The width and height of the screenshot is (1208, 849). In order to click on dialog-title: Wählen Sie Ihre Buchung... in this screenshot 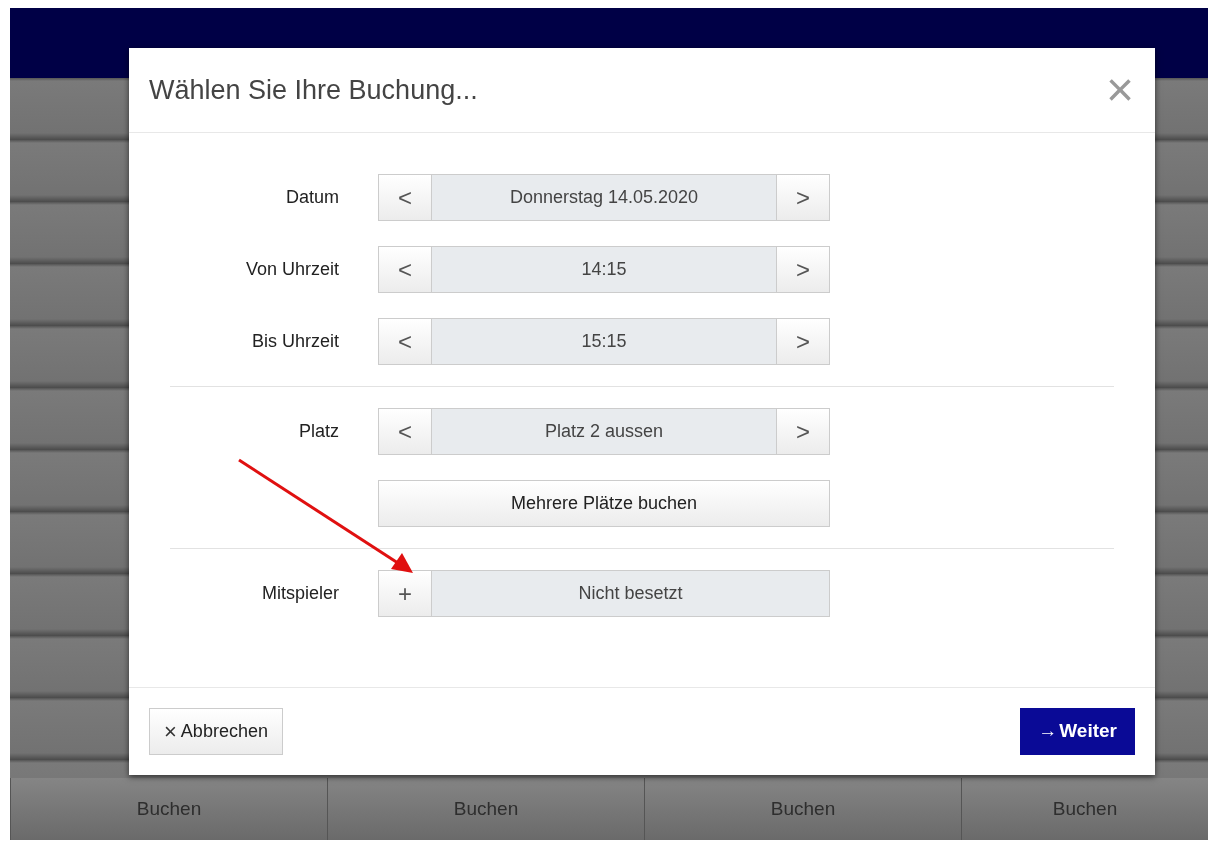, I will do `click(313, 90)`.